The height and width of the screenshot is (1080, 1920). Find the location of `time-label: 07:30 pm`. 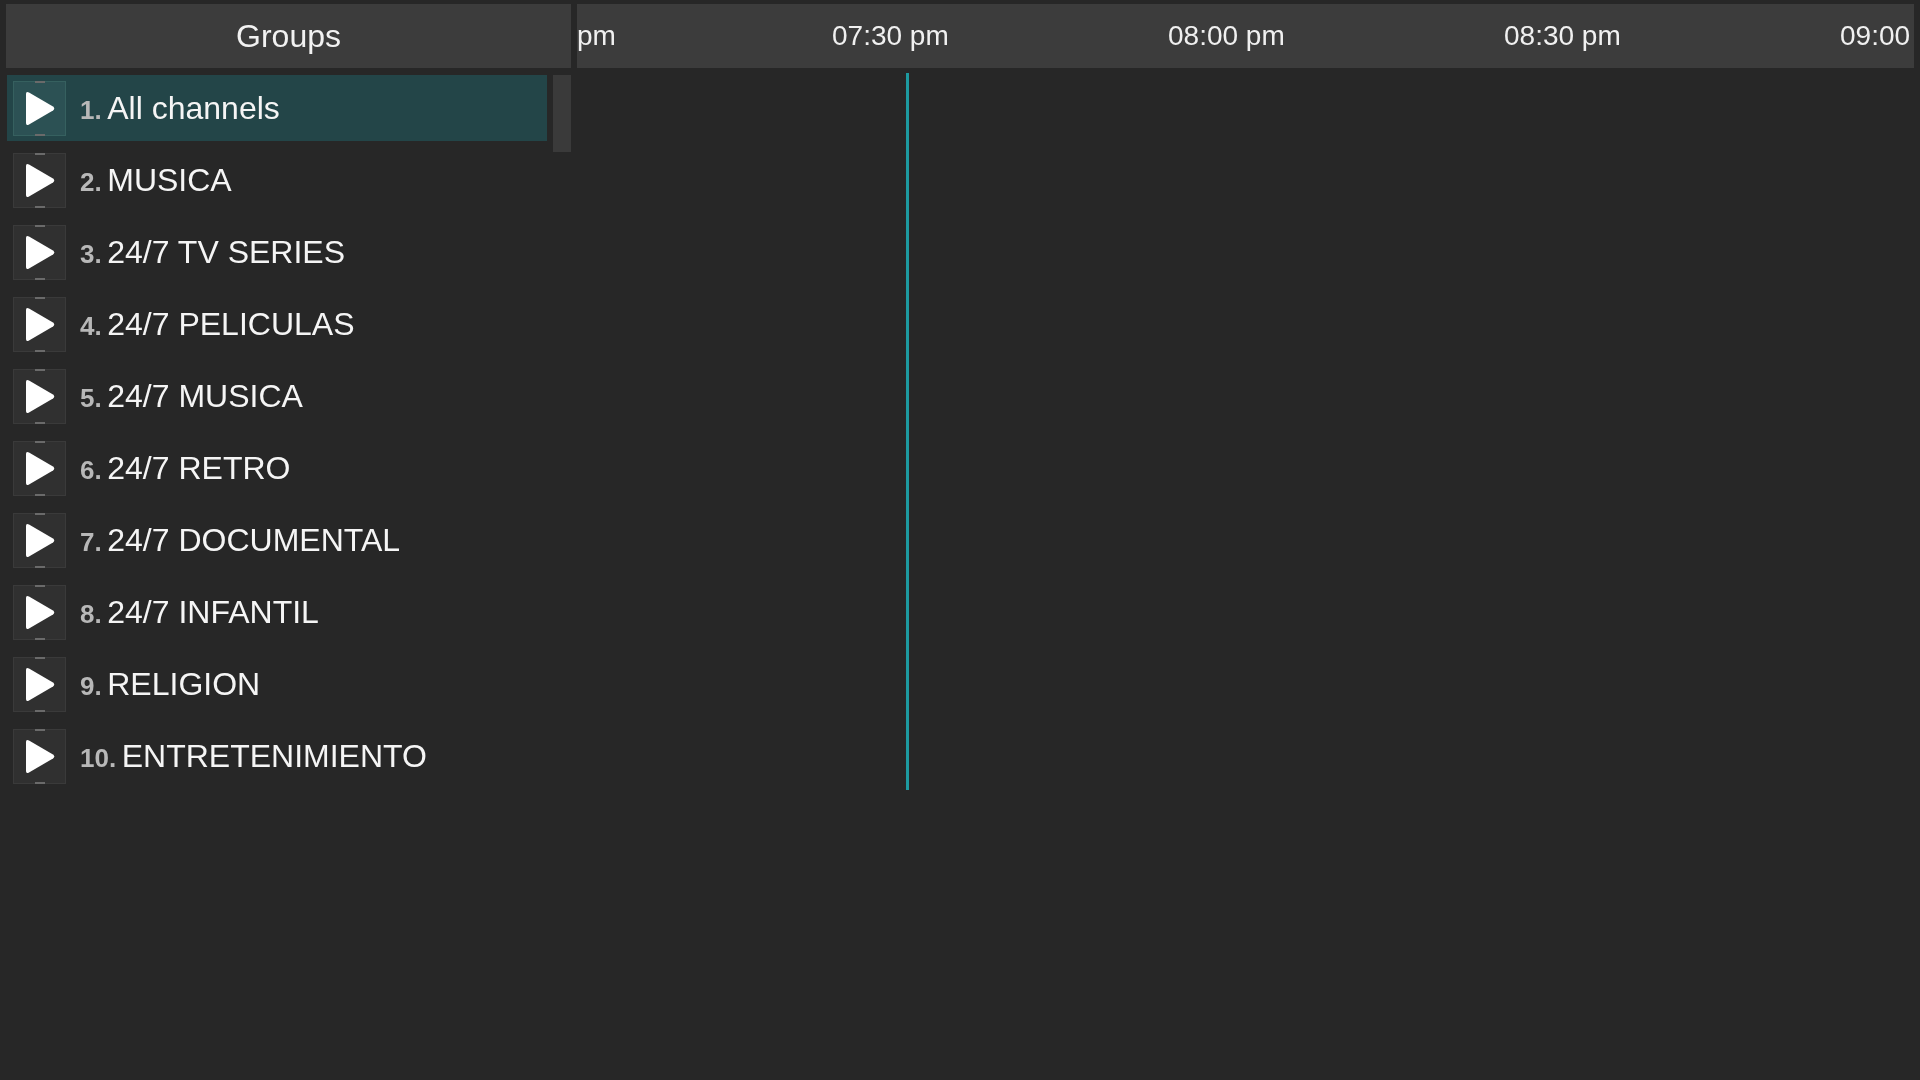

time-label: 07:30 pm is located at coordinates (890, 36).